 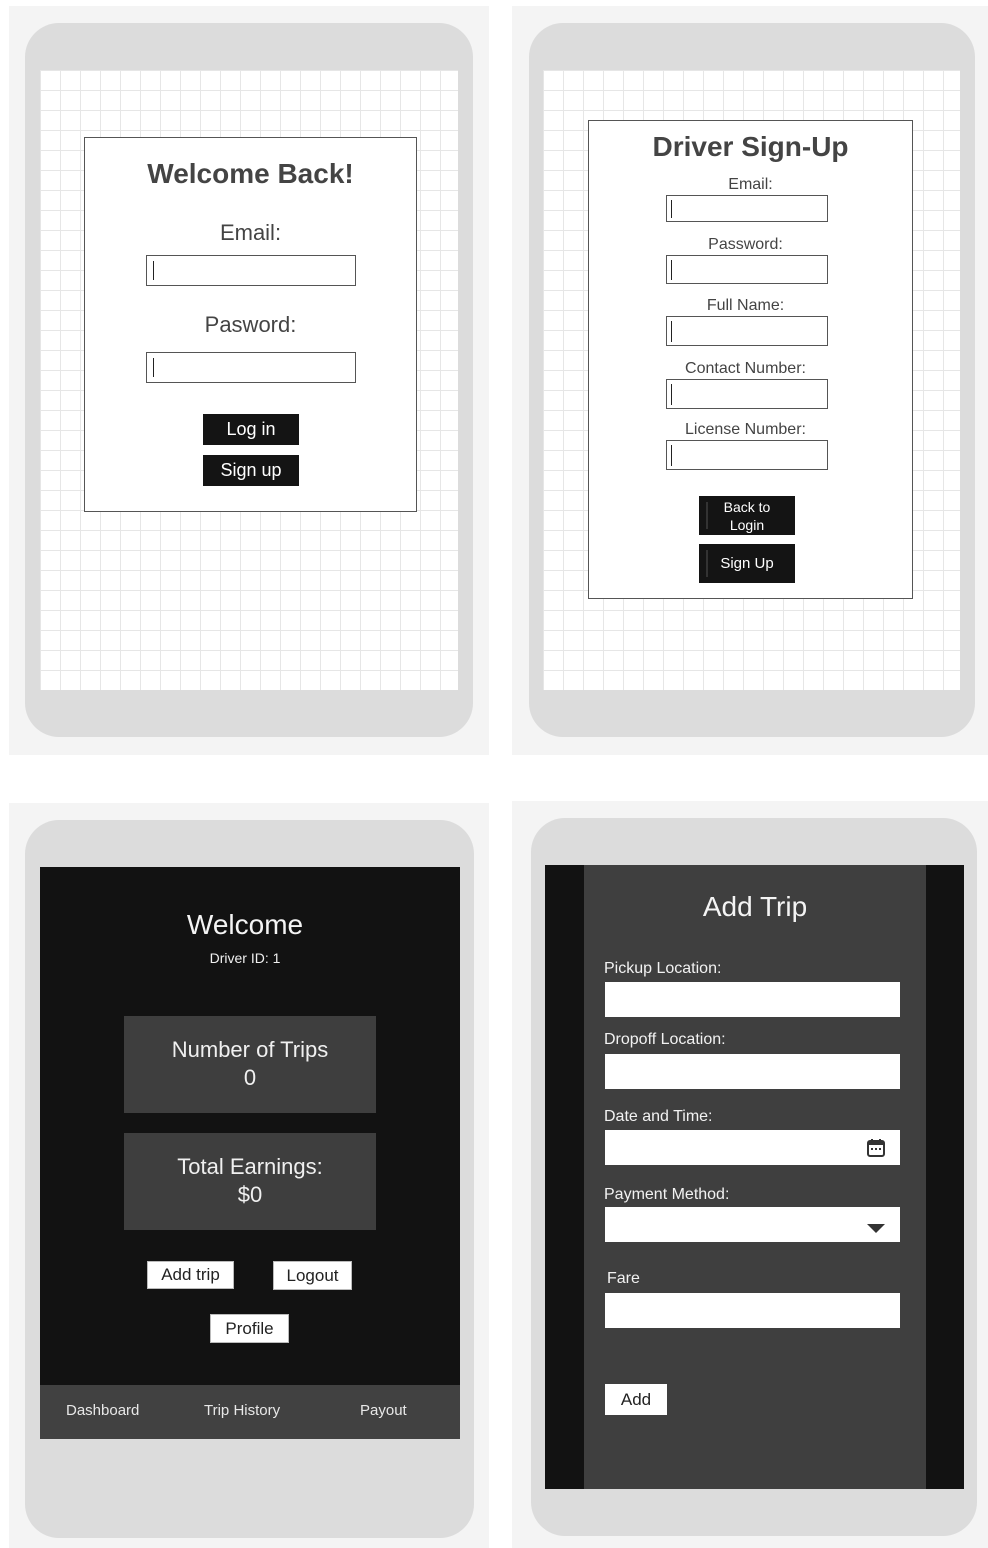 I want to click on welcome-title: Welcome, so click(x=245, y=924).